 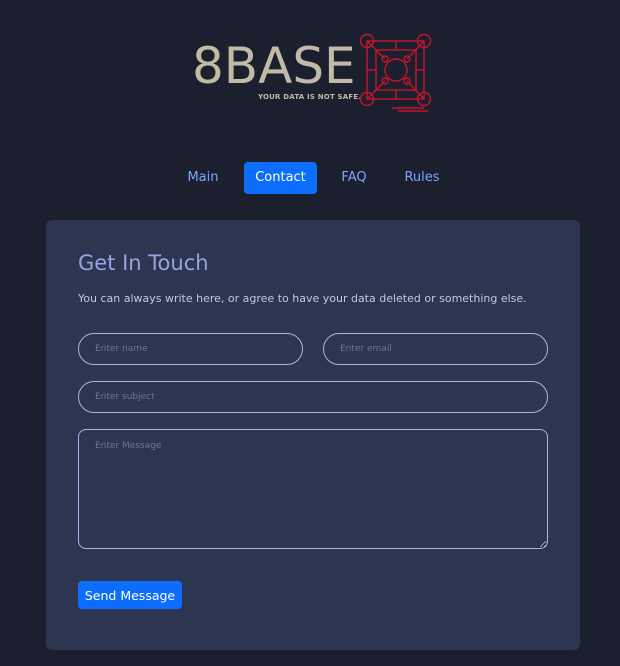 I want to click on email-input, so click(x=435, y=349).